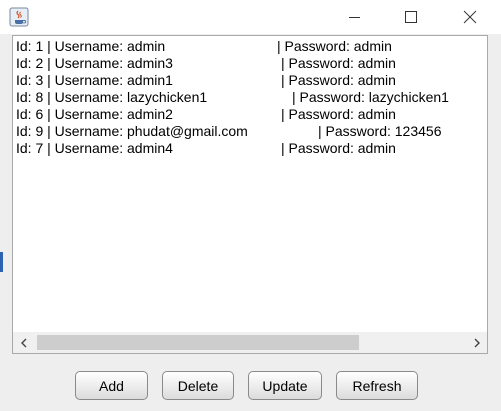 The width and height of the screenshot is (501, 411). I want to click on chevron-right-icon, so click(477, 342).